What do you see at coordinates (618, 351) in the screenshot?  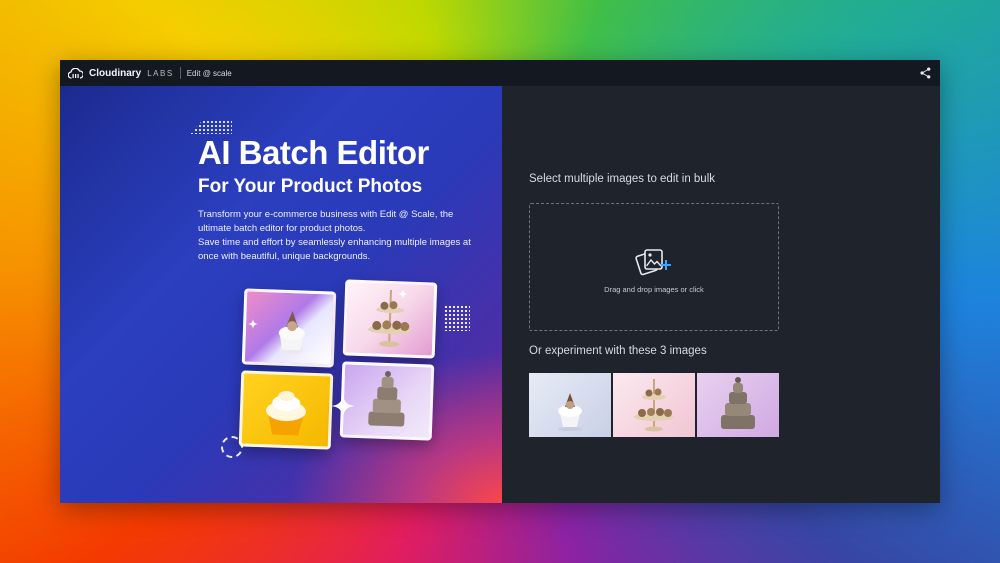 I see `sample-images-label: Or experiment with these 3 images` at bounding box center [618, 351].